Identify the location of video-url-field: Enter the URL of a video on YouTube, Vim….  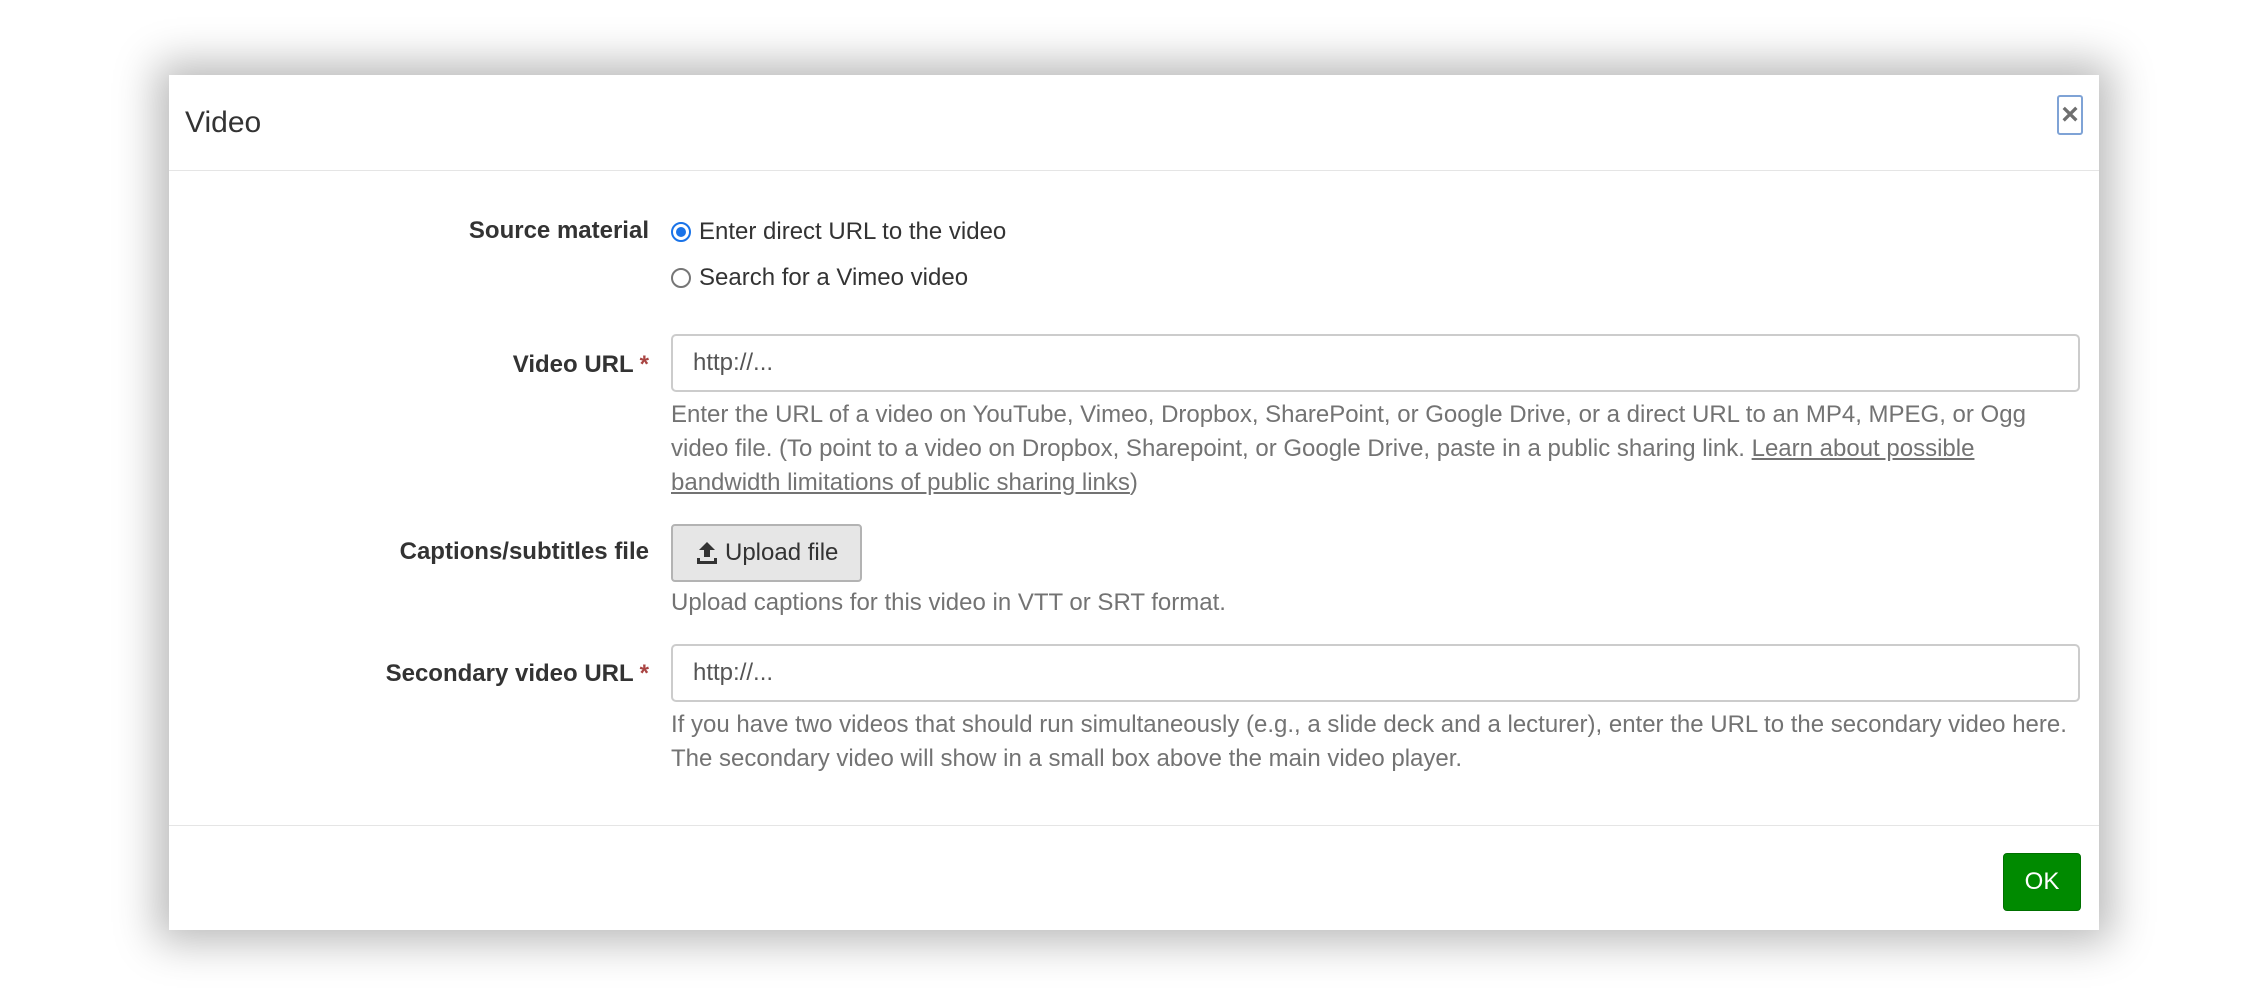
(1375, 417).